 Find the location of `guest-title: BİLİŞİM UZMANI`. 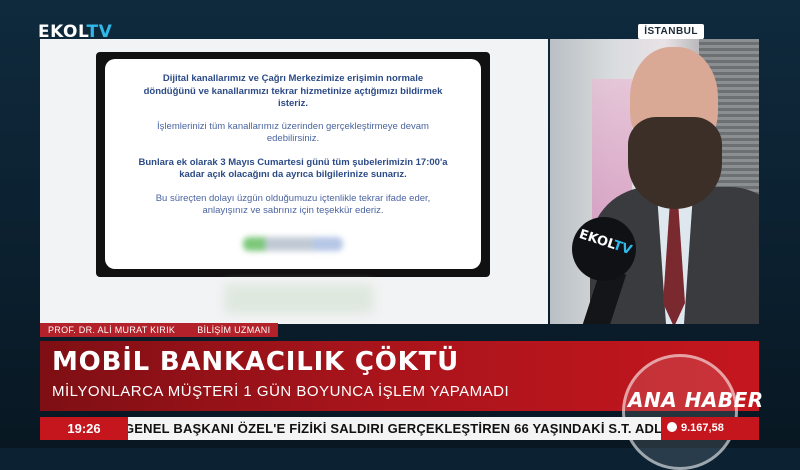

guest-title: BİLİŞİM UZMANI is located at coordinates (234, 330).